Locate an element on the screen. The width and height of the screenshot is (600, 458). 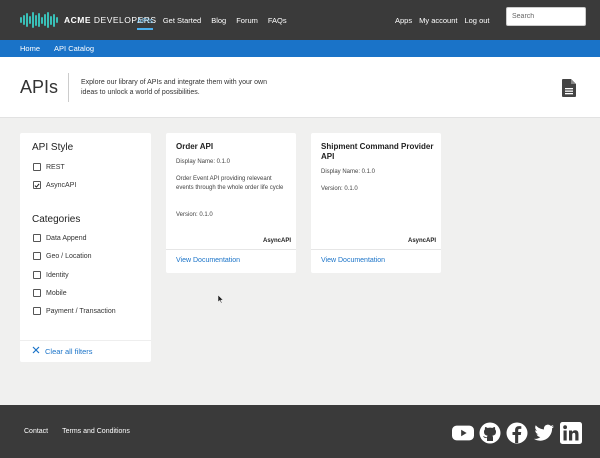
filter-asyncapi: AsyncAPI is located at coordinates (54, 185).